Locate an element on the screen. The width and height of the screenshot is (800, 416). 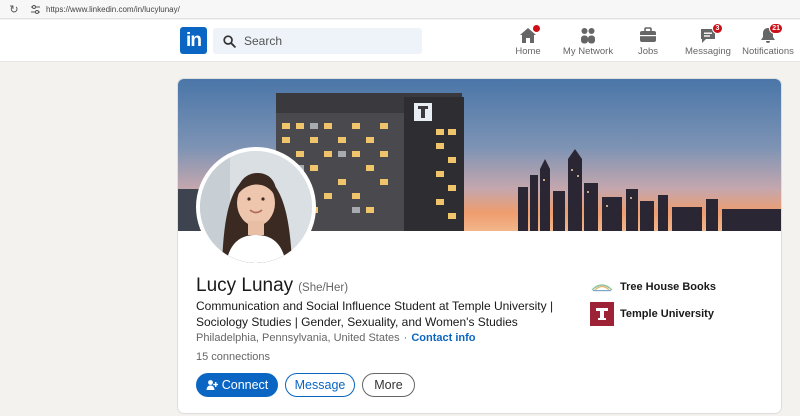
top-nav: in Home My Network Jobs 3 Messaging 2 is located at coordinates (400, 41).